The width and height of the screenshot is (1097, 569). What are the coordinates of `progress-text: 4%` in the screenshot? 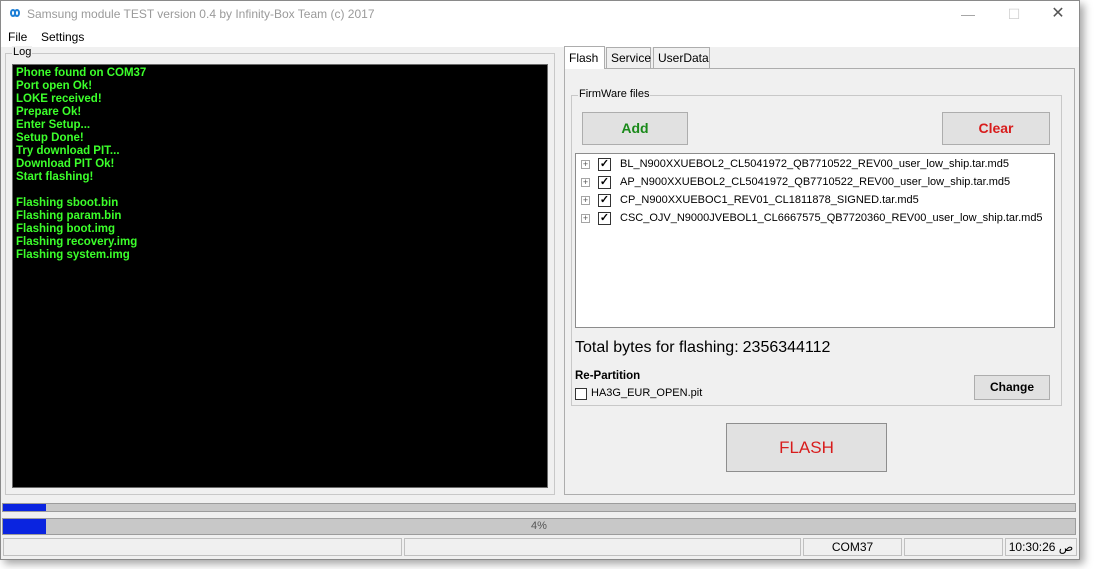 It's located at (539, 526).